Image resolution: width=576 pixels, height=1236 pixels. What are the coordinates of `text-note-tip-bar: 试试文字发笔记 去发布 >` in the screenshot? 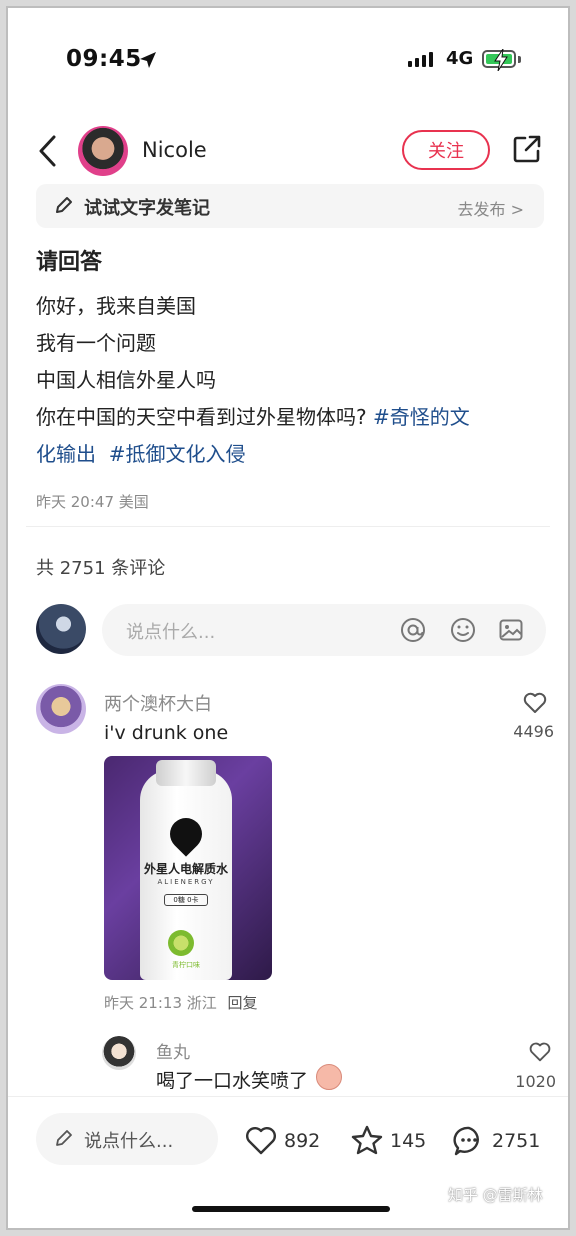 It's located at (290, 206).